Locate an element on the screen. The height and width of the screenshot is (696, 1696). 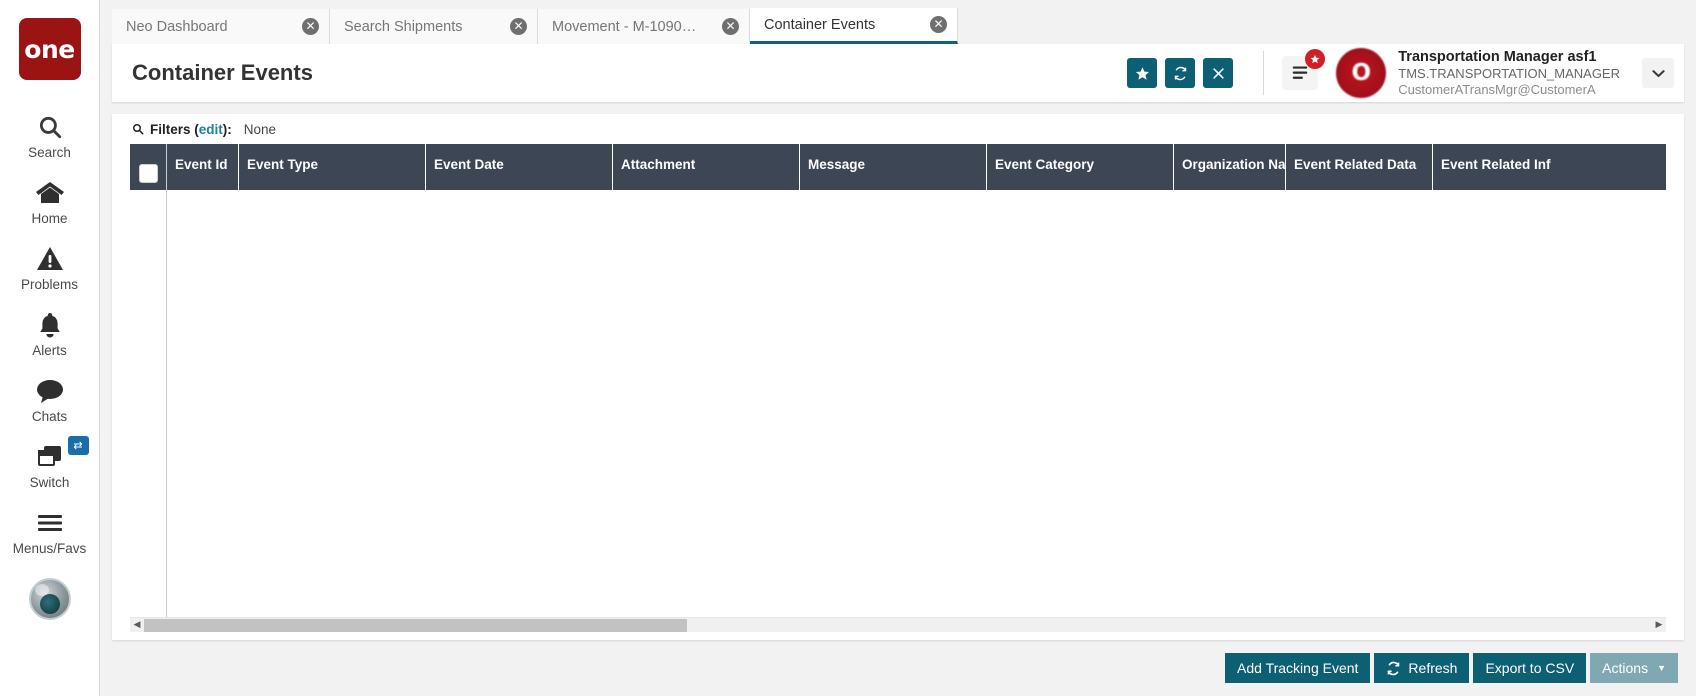
one-logo: one is located at coordinates (49, 49).